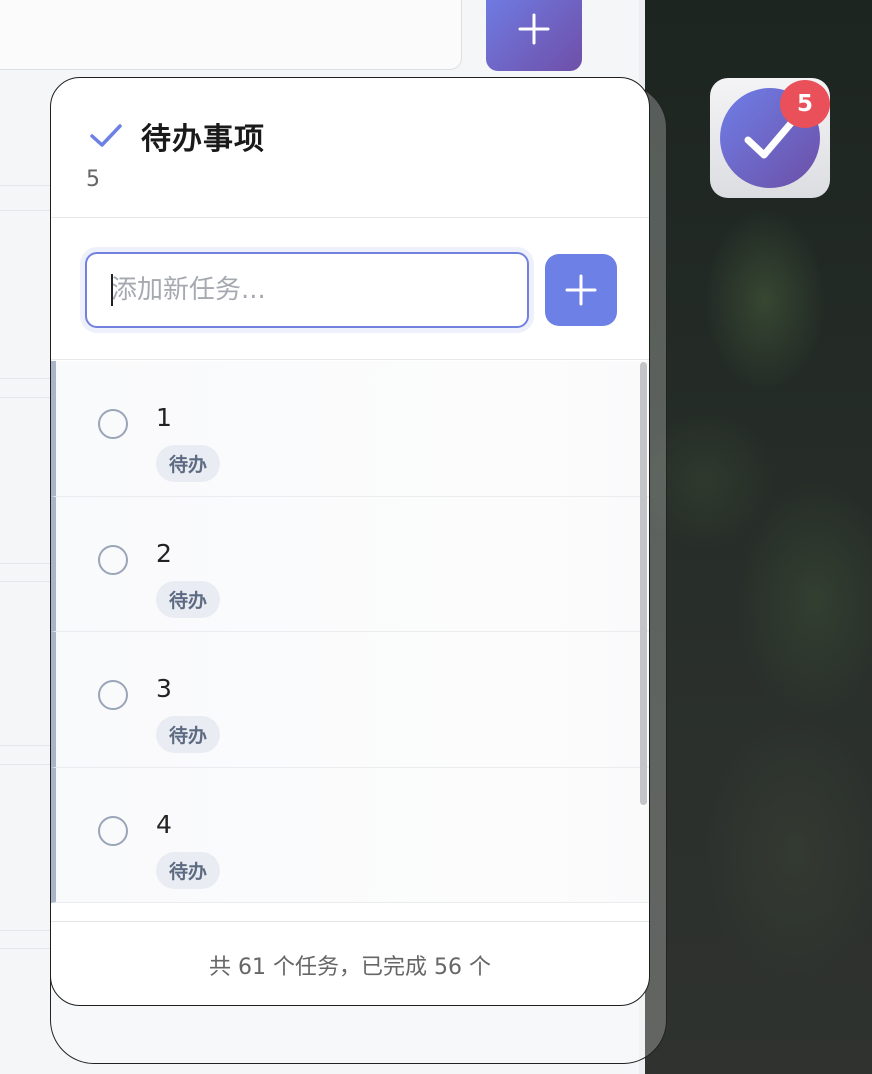 This screenshot has height=1074, width=872. What do you see at coordinates (231, 35) in the screenshot?
I see `background-card` at bounding box center [231, 35].